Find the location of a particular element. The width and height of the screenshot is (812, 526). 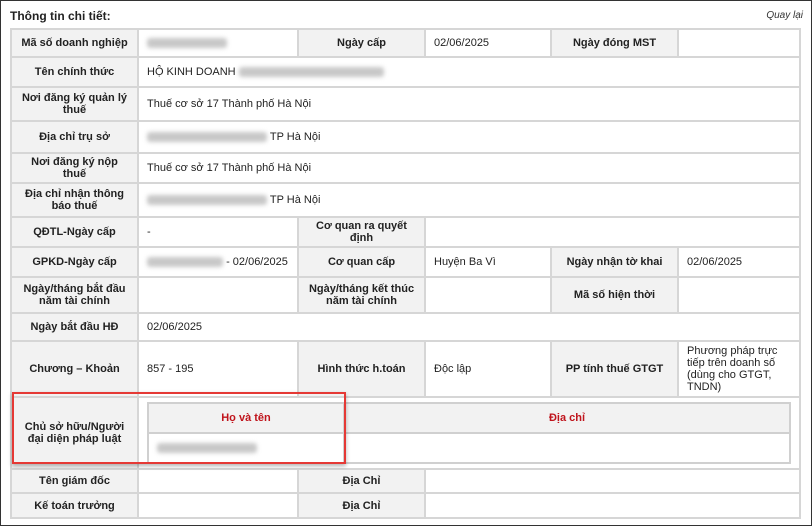

label-mst: Mã số doanh nghiệp is located at coordinates (74, 43).